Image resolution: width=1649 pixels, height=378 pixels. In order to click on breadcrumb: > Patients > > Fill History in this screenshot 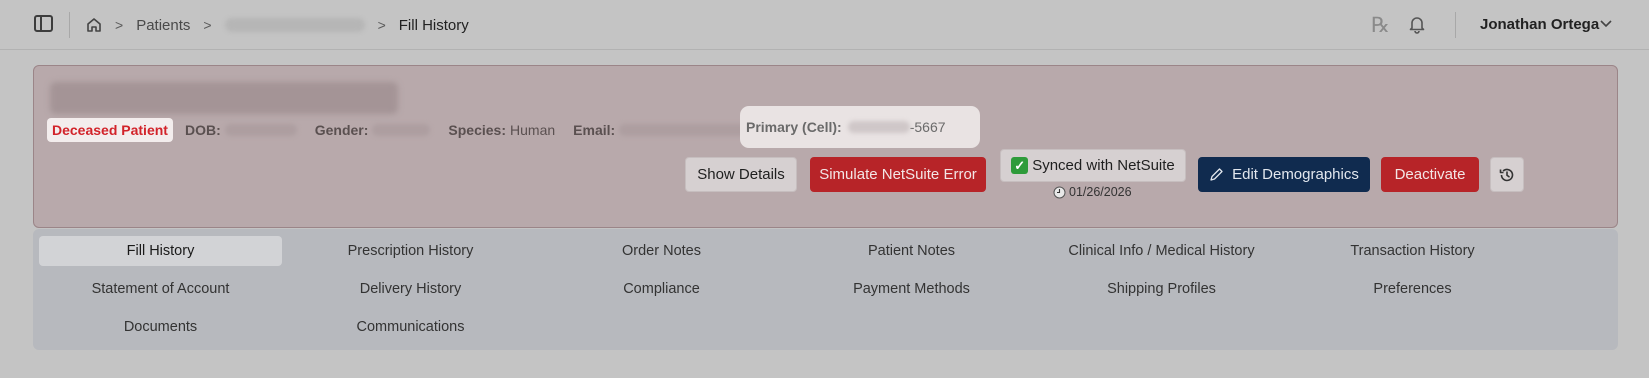, I will do `click(277, 25)`.